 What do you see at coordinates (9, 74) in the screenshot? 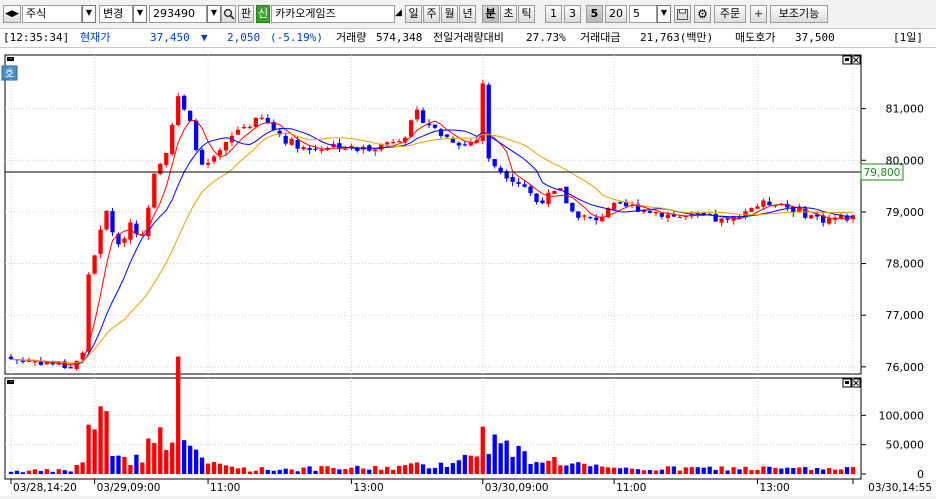
I see `corner-tag-text: 호` at bounding box center [9, 74].